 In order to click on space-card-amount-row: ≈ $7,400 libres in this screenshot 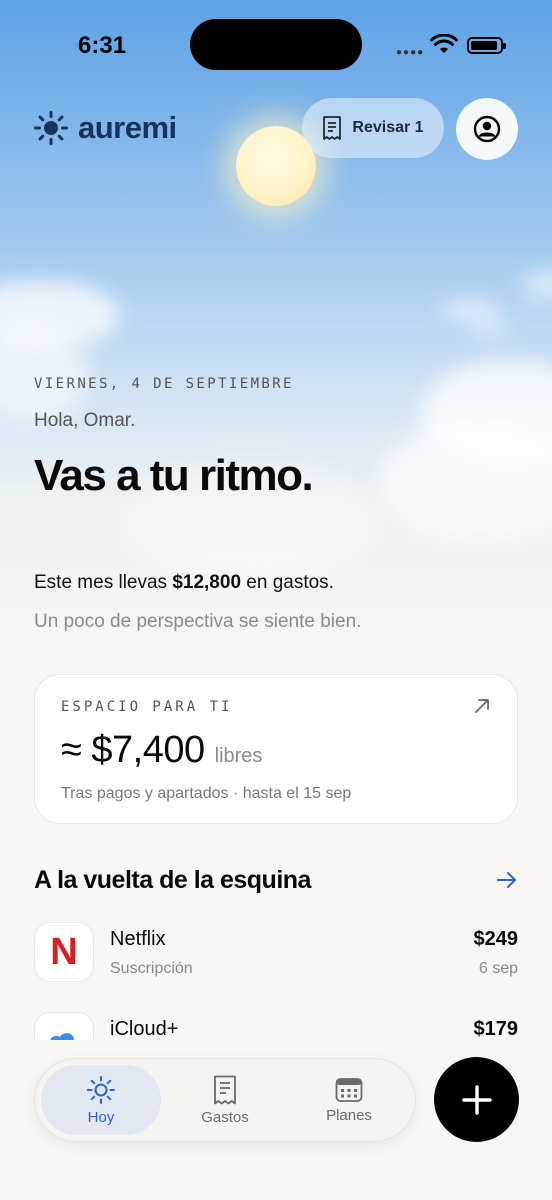, I will do `click(161, 750)`.